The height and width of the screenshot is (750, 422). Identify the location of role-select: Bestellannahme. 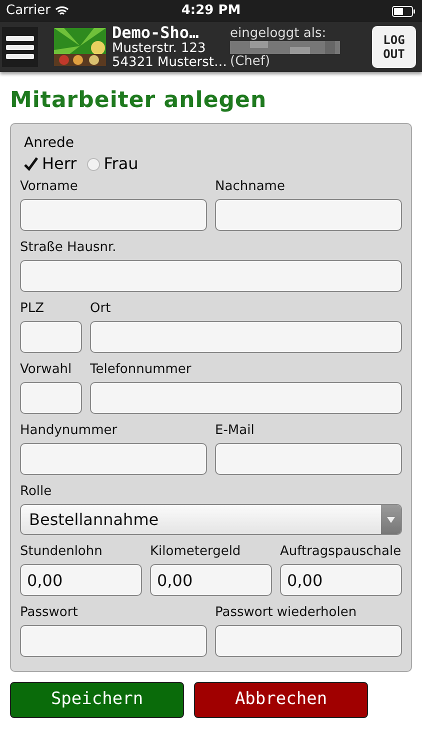
(211, 519).